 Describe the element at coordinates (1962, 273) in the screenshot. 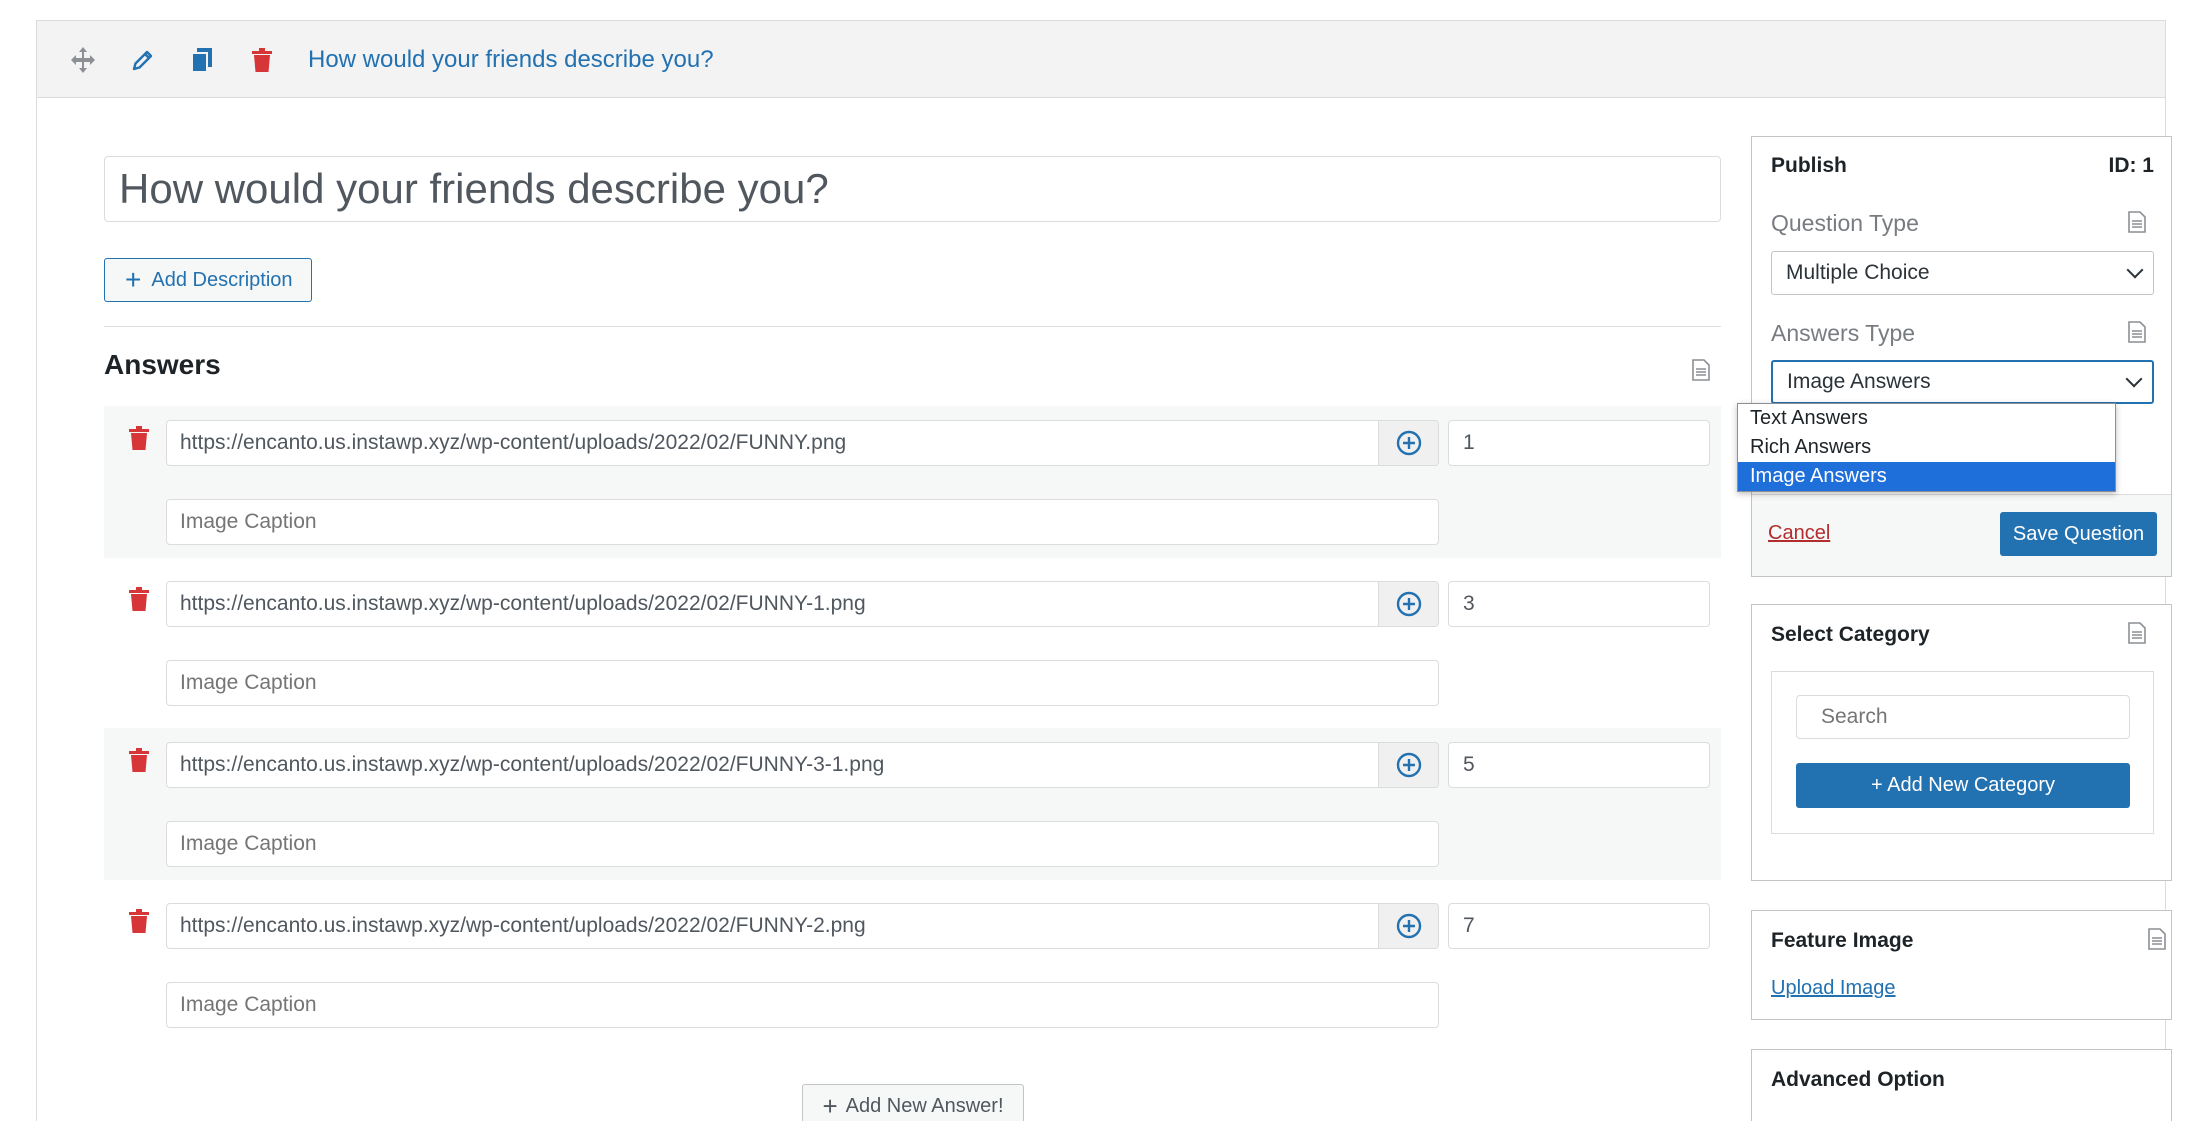

I see `question-type-select: Multiple Choice` at that location.